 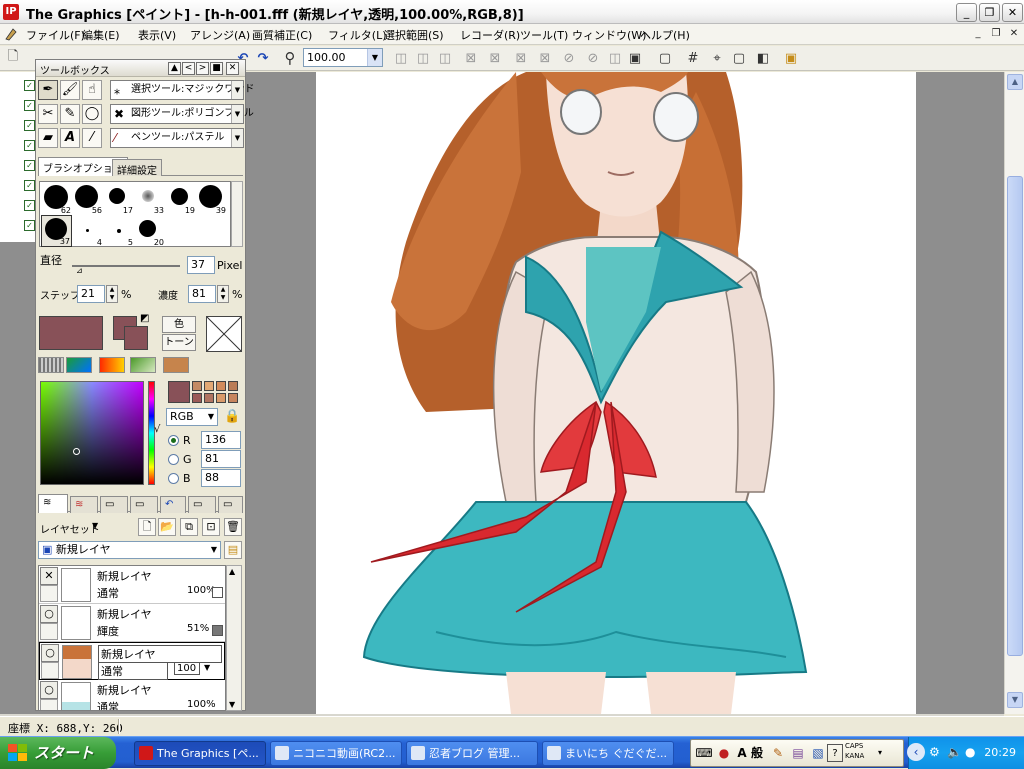 I want to click on scroll-up-icon: ▲, so click(x=1015, y=82).